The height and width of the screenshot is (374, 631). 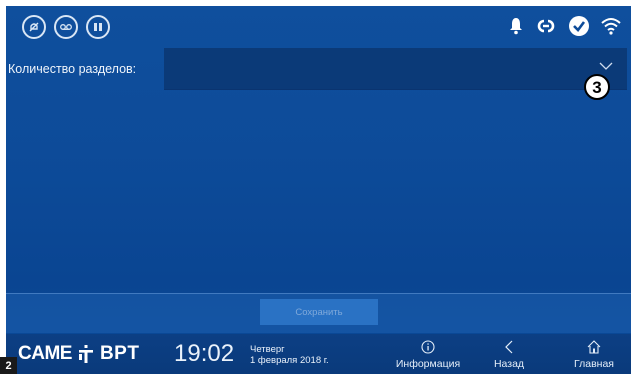 I want to click on lock-icon, so click(x=98, y=27).